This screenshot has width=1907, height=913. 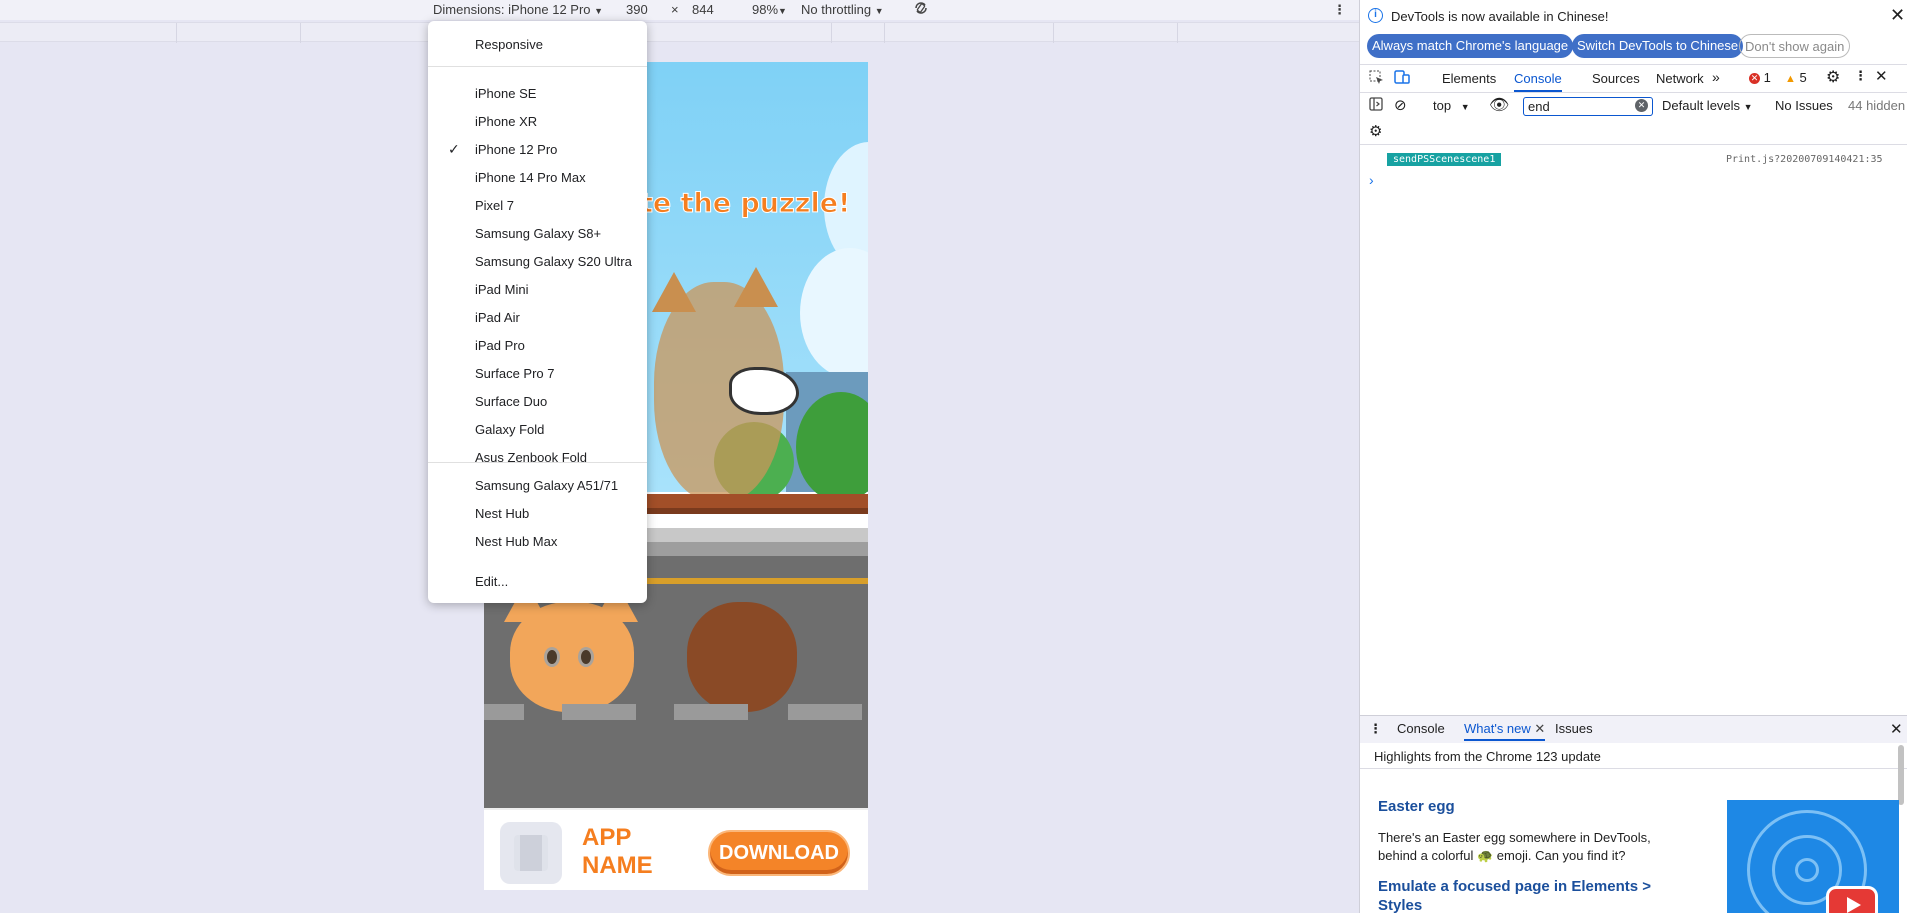 I want to click on drawer-scrollbar, so click(x=1901, y=775).